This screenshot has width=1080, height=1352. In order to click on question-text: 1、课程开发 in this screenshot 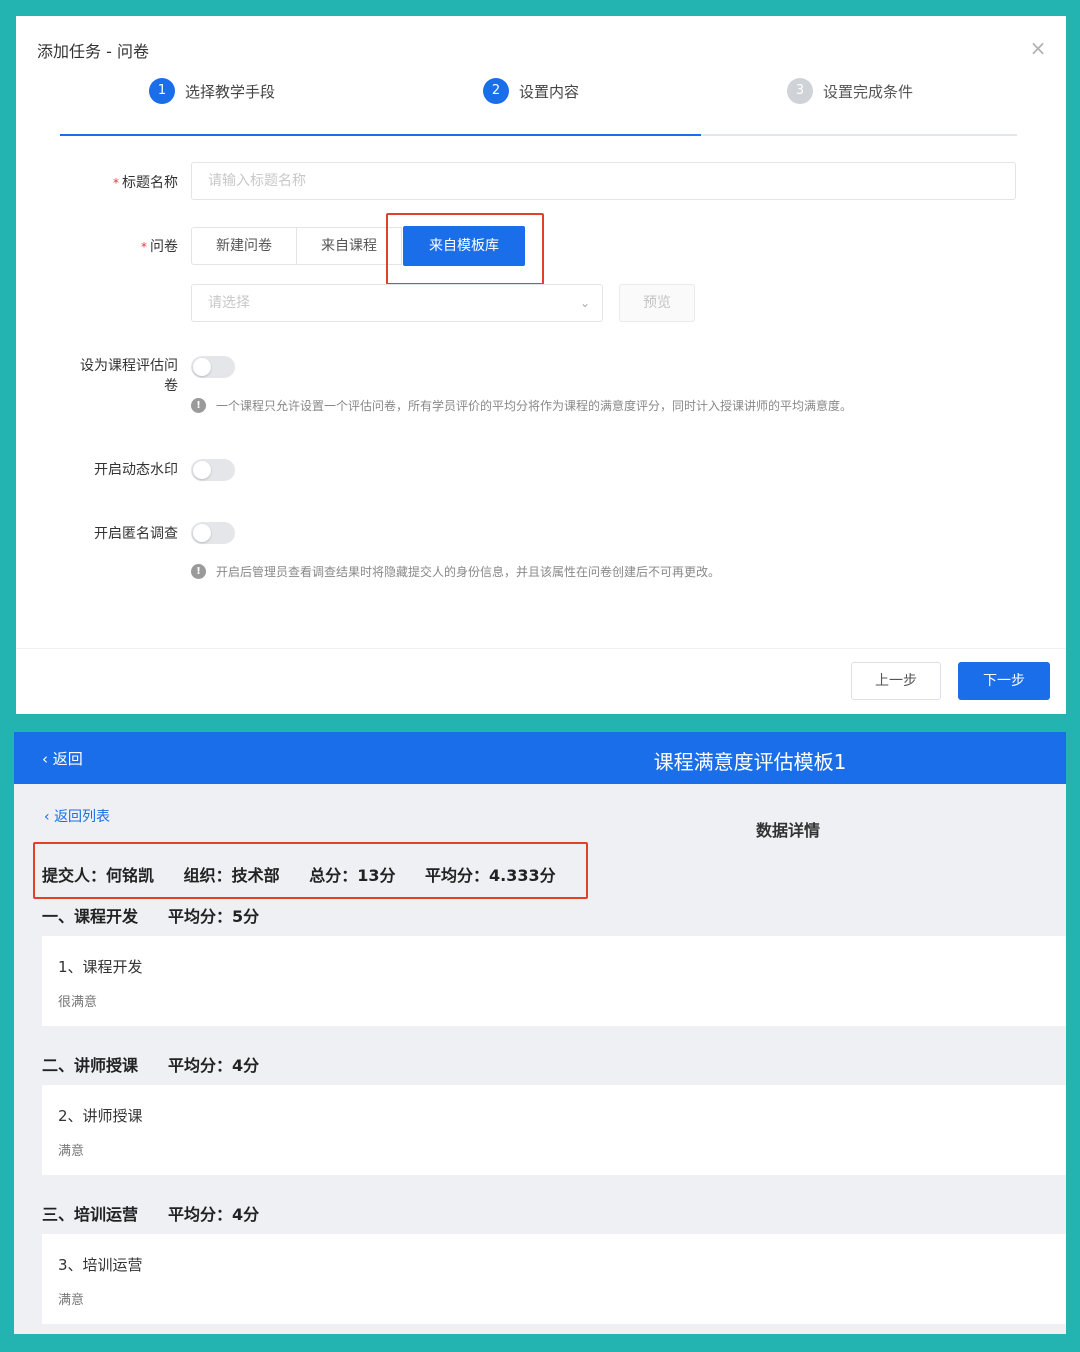, I will do `click(100, 967)`.